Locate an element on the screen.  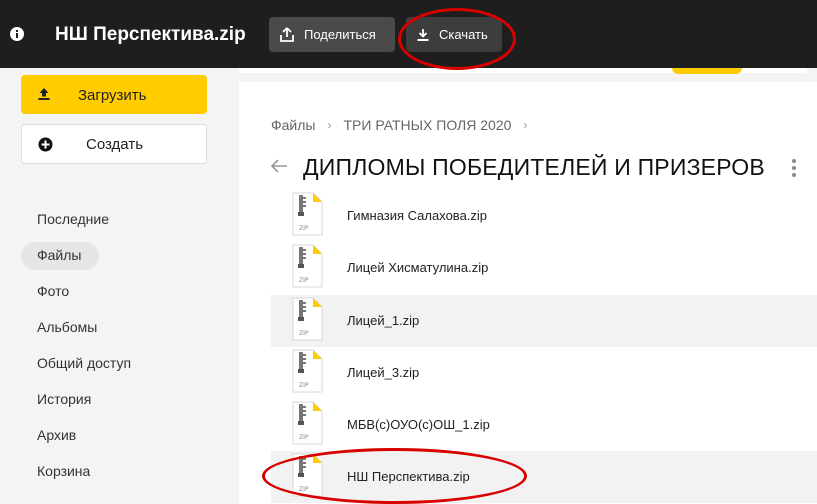
upload-button-label: Загрузить is located at coordinates (112, 95).